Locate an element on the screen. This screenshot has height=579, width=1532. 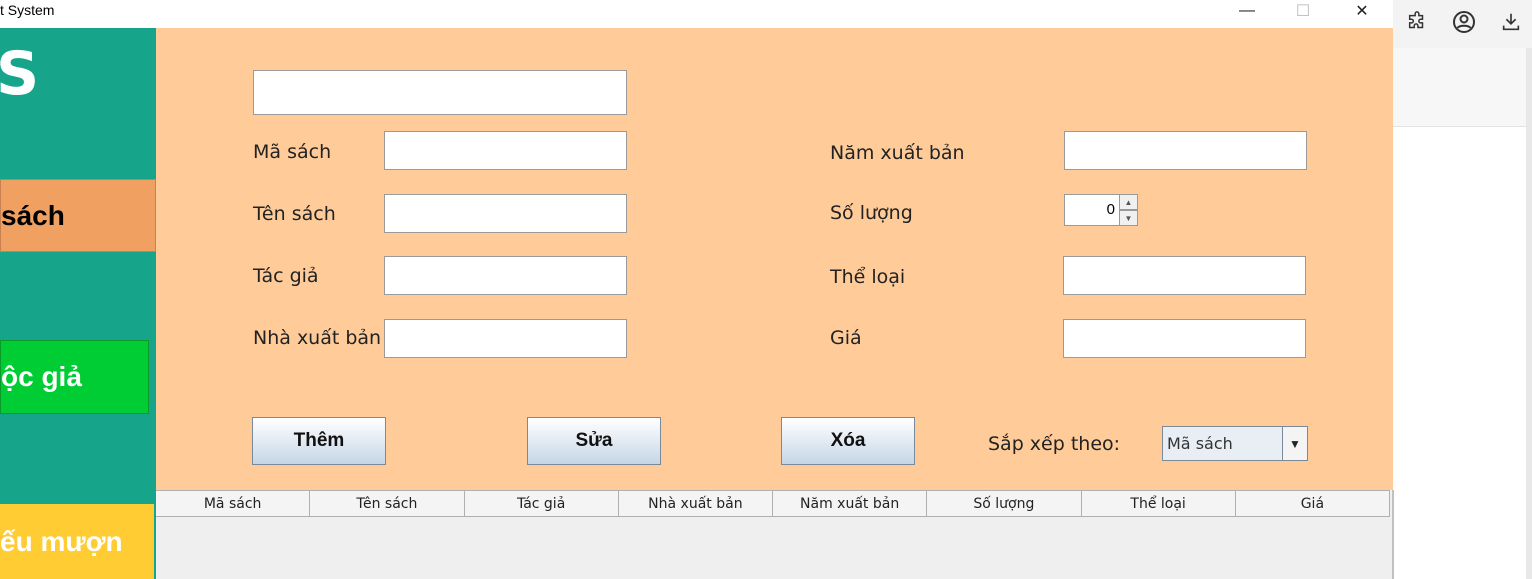
the-loai-field is located at coordinates (1184, 275).